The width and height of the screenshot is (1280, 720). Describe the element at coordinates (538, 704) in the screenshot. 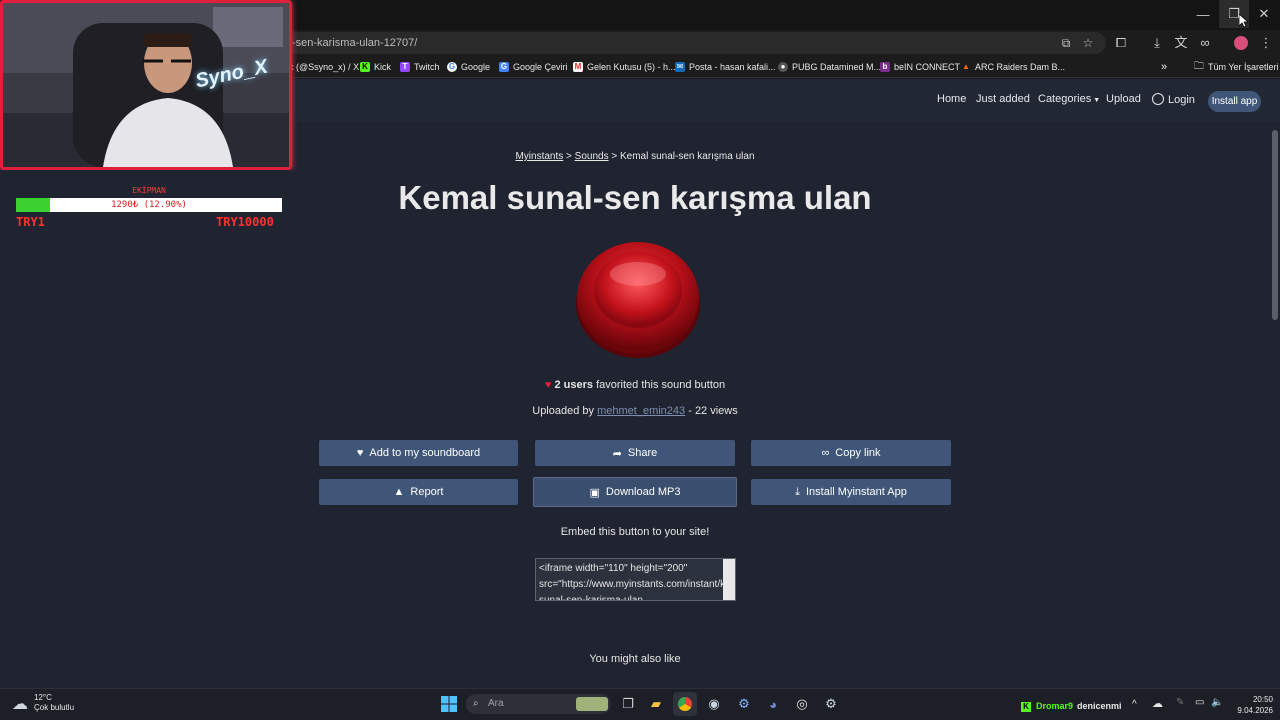

I see `taskbar-search: ⌕ Ara` at that location.